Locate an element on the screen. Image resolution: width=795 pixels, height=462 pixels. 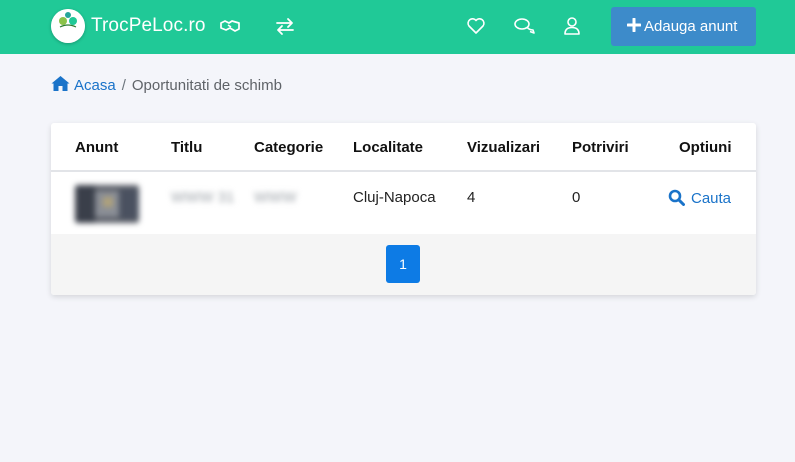
header-options: Optiuni is located at coordinates (705, 147).